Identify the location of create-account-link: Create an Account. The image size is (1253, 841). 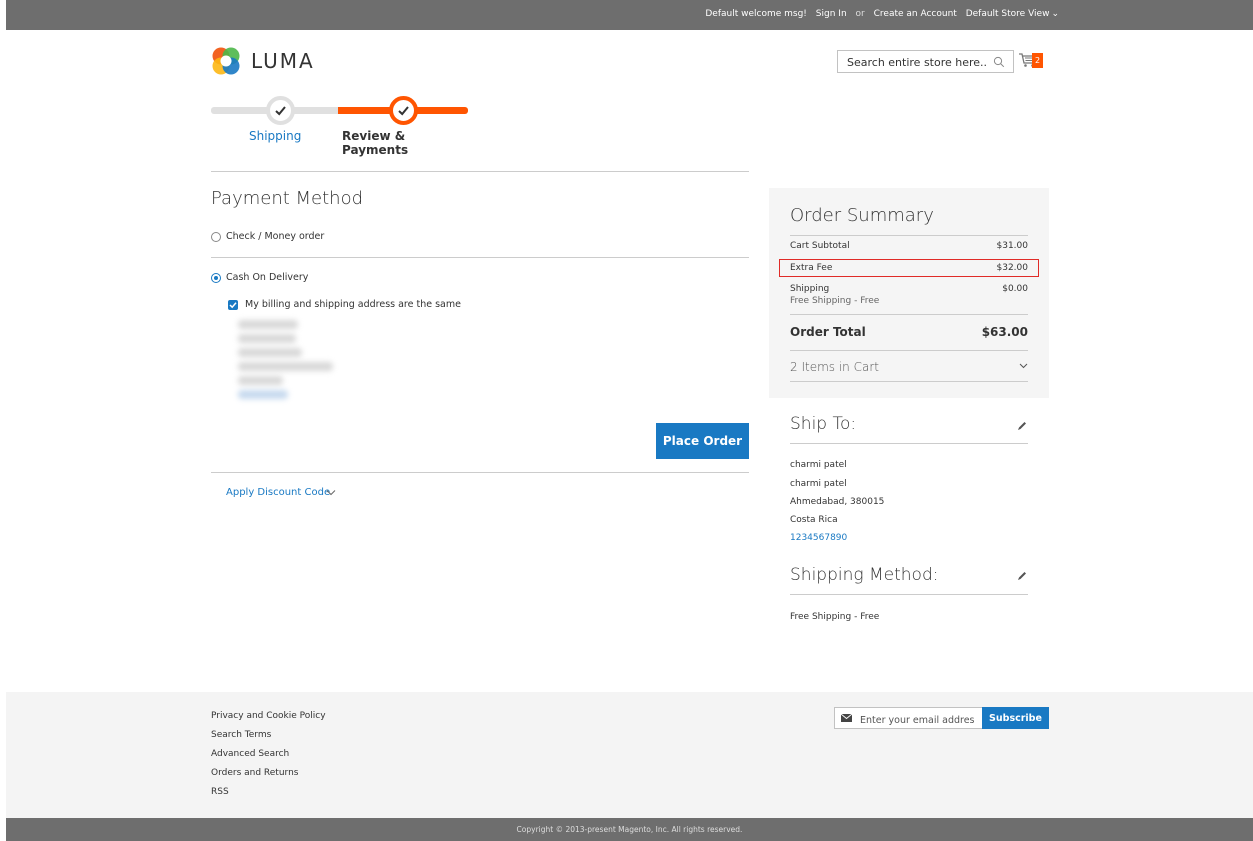
(915, 14).